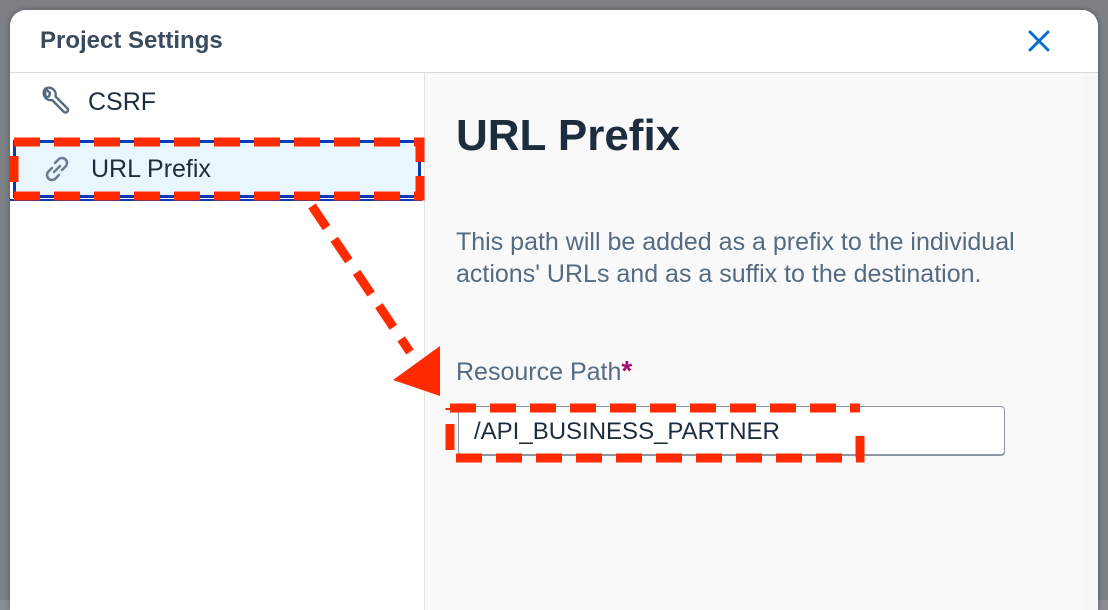  I want to click on close-button, so click(1039, 41).